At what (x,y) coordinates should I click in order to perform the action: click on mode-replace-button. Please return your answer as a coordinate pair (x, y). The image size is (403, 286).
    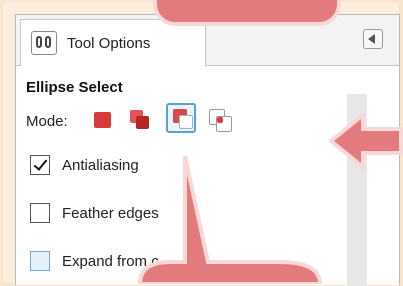
    Looking at the image, I should click on (103, 120).